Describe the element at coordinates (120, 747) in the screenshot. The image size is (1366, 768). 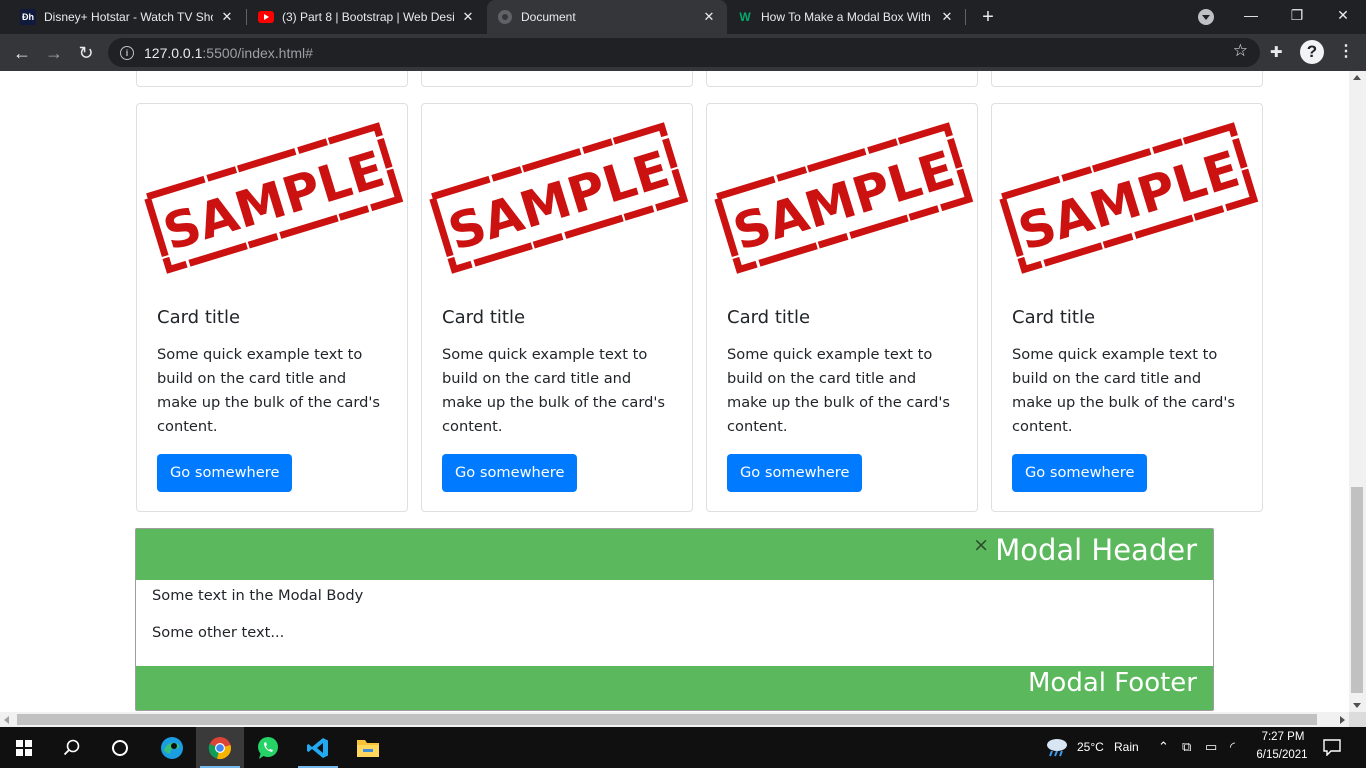
I see `task-view-icon` at that location.